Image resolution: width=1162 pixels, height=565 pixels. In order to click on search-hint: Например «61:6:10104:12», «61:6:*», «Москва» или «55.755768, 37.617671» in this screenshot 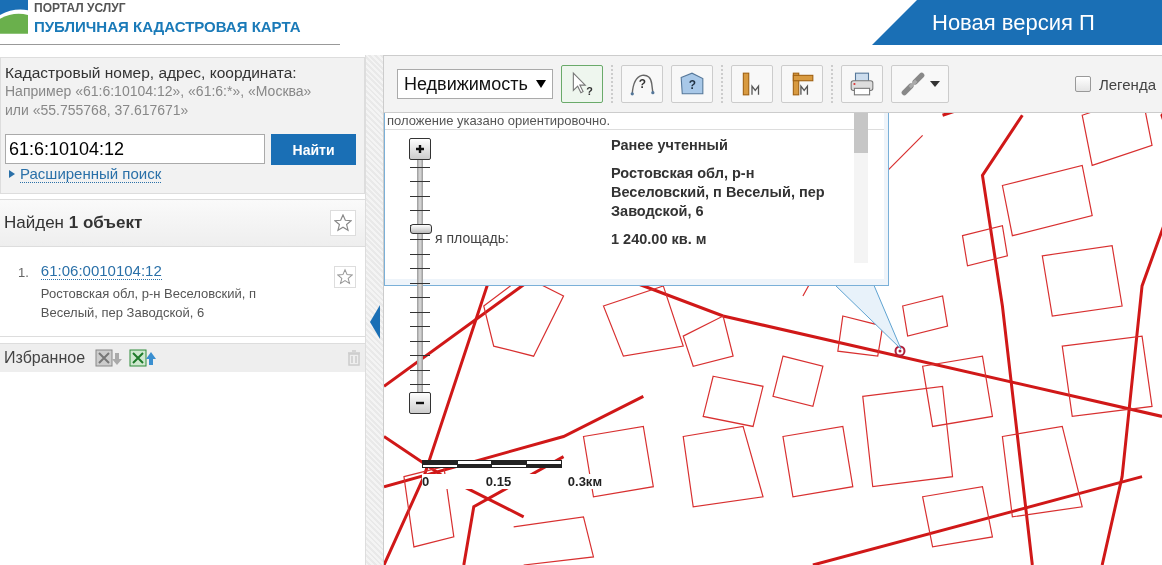, I will do `click(159, 101)`.